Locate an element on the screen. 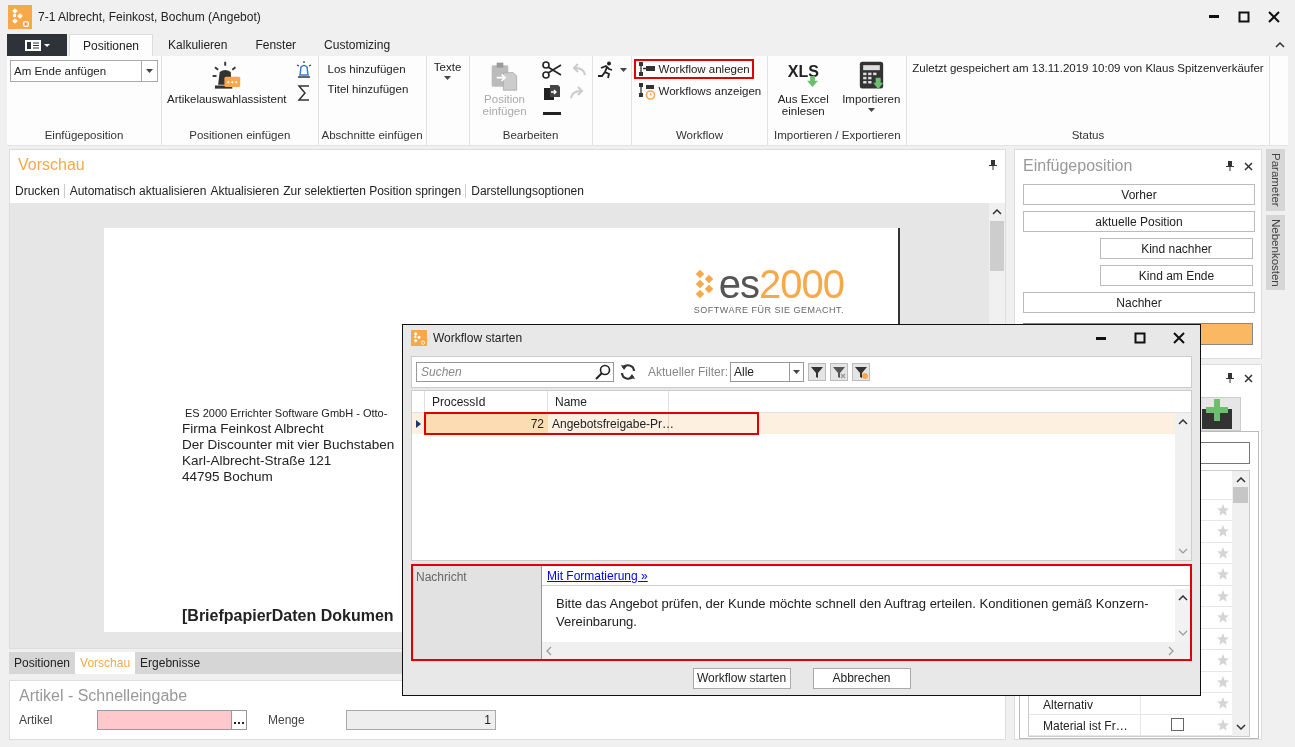 This screenshot has width=1295, height=747. group-label: Einfügeposition is located at coordinates (84, 134).